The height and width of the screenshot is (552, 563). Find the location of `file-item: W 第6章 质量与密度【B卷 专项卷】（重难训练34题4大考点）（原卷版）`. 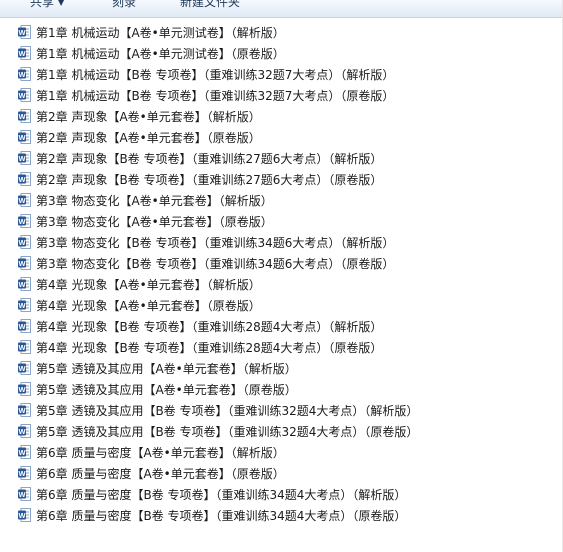

file-item: W 第6章 质量与密度【B卷 专项卷】（重难训练34题4大考点）（原卷版） is located at coordinates (212, 515).